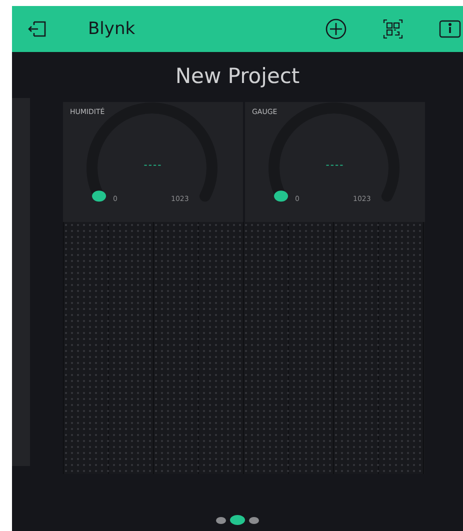 The height and width of the screenshot is (531, 463). I want to click on info-icon, so click(450, 29).